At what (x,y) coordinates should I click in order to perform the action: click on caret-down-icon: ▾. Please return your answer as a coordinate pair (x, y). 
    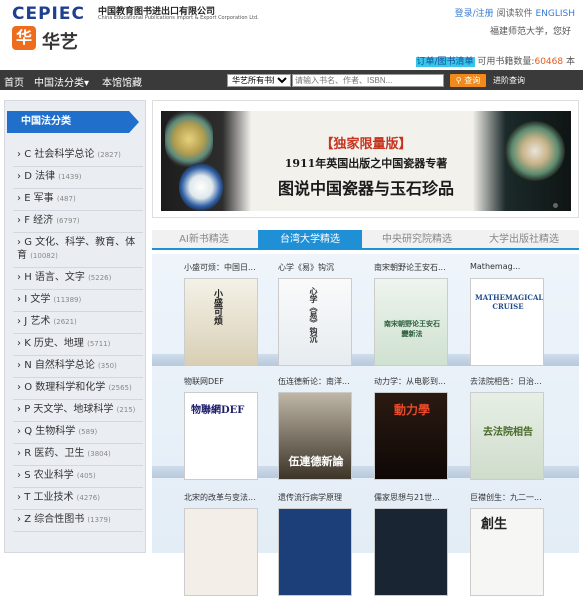
    Looking at the image, I should click on (87, 83).